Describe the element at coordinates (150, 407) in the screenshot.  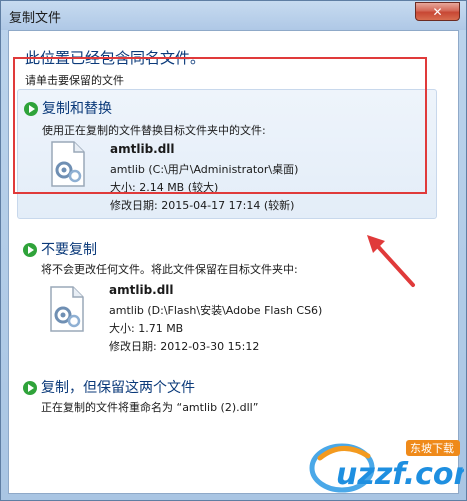
I see `option-description: 正在复制的文件将重命名为 “amtlib (2).dll”` at that location.